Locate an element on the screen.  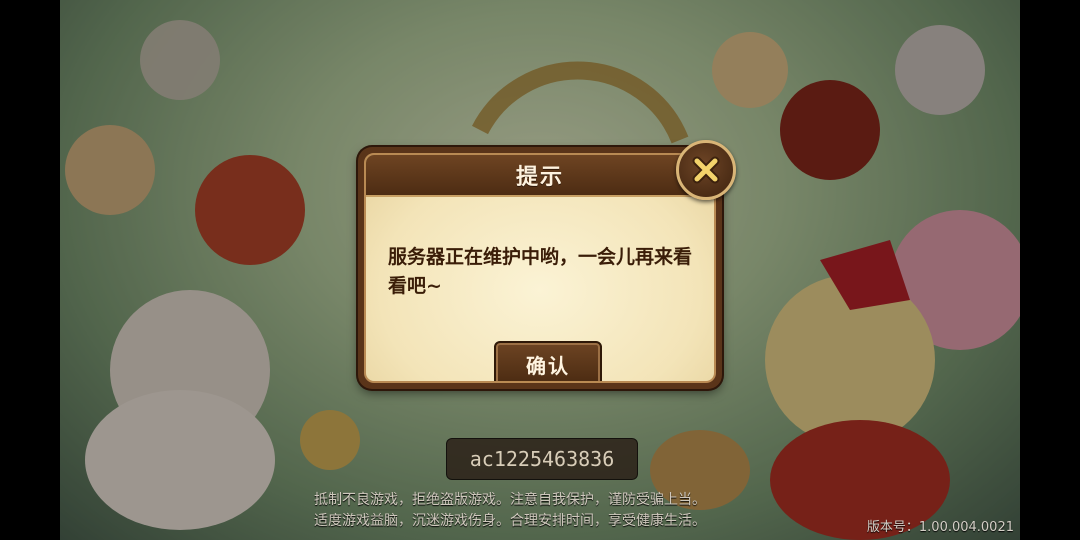
health-notice-line-1: 抵制不良游戏，拒绝盗版游戏。注意自我保护，谨防受骗上当。 is located at coordinates (510, 500).